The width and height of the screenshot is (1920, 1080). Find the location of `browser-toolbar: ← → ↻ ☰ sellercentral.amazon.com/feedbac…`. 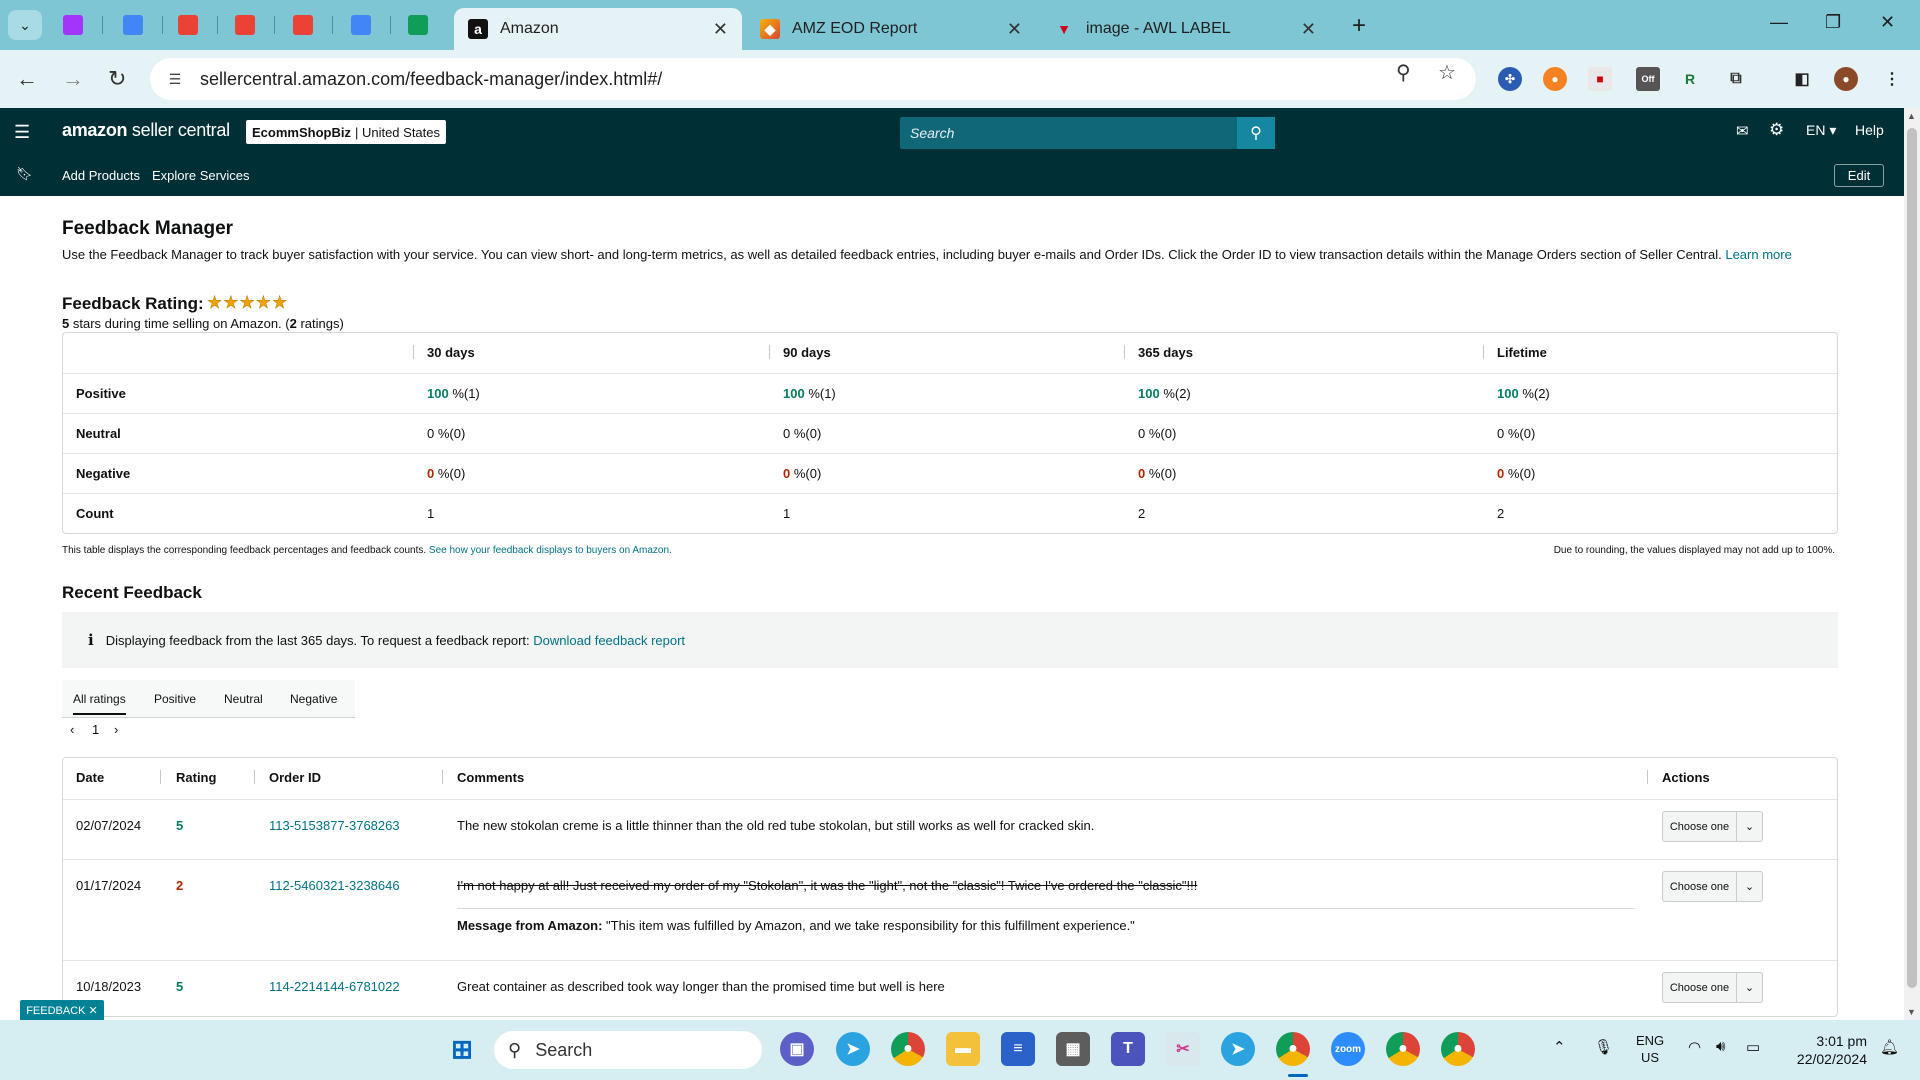

browser-toolbar: ← → ↻ ☰ sellercentral.amazon.com/feedbac… is located at coordinates (960, 79).